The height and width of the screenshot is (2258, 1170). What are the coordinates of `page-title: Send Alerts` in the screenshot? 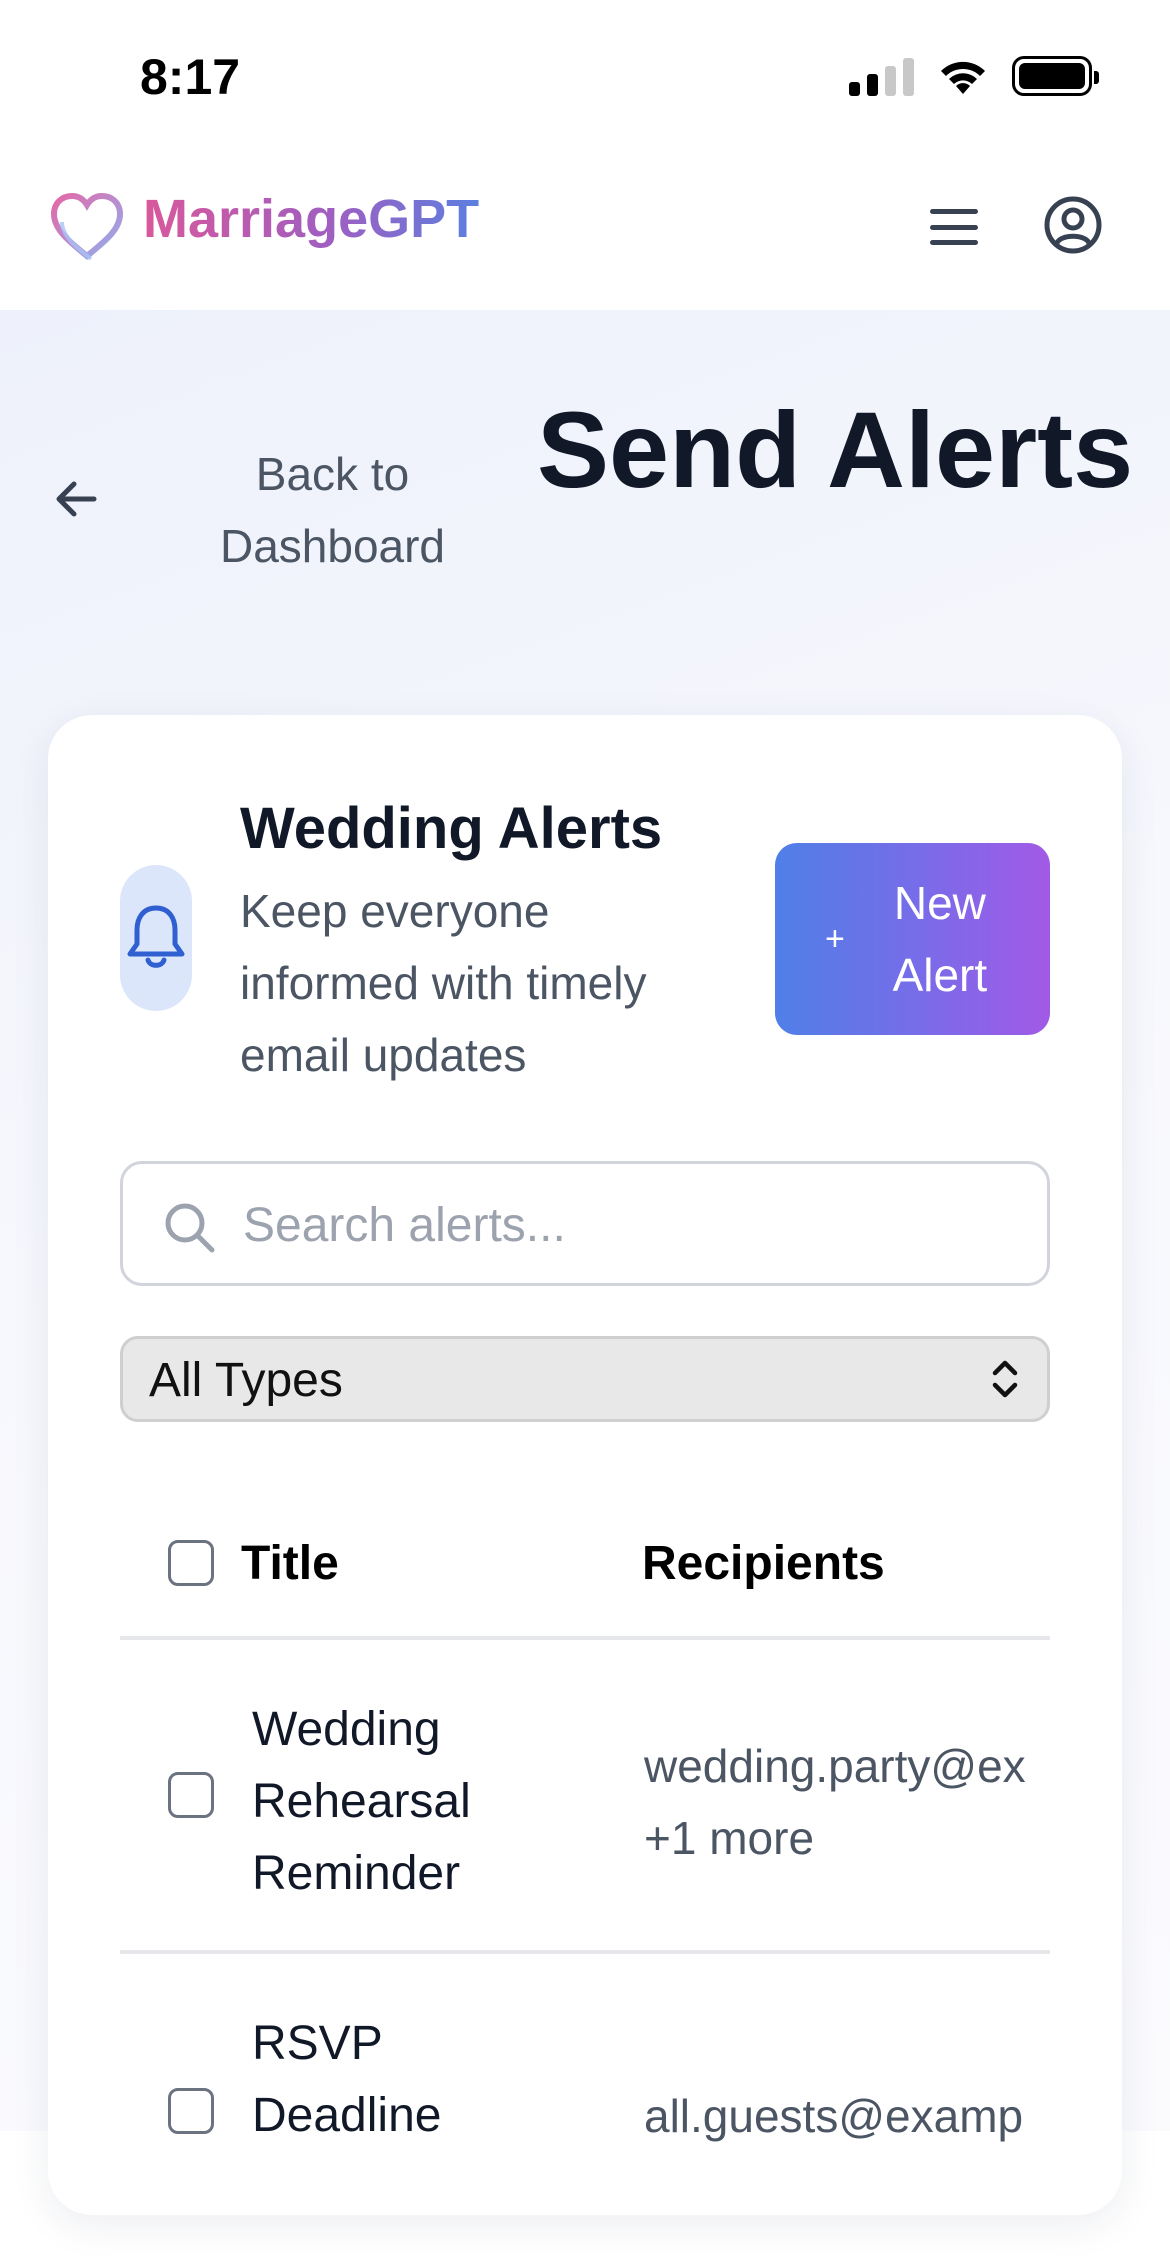 It's located at (835, 449).